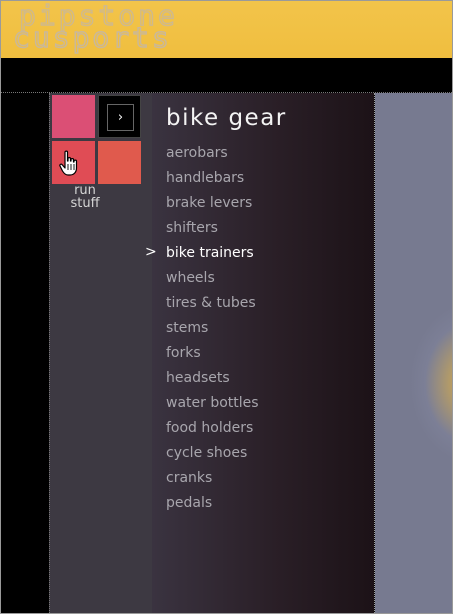  I want to click on site-header: pipstone cusports, so click(226, 29).